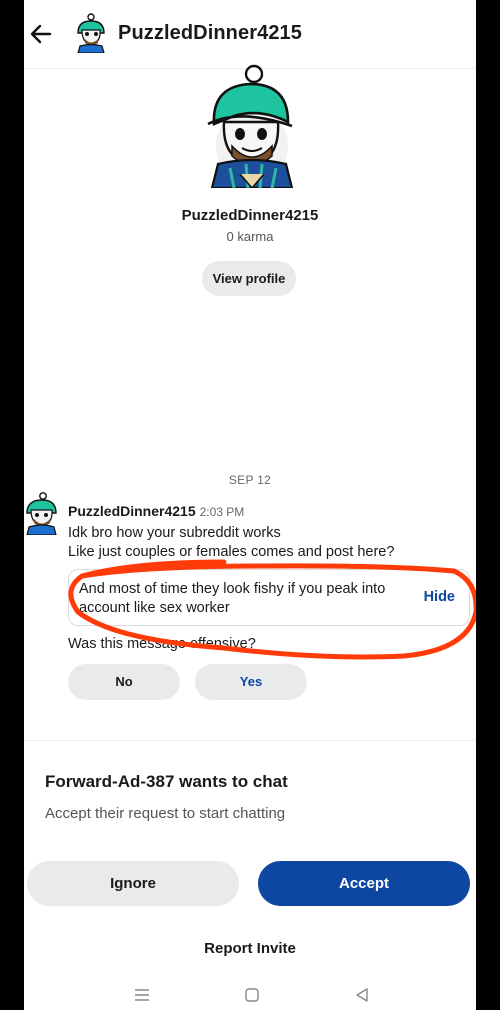 This screenshot has width=500, height=1010. I want to click on no-button: No, so click(124, 682).